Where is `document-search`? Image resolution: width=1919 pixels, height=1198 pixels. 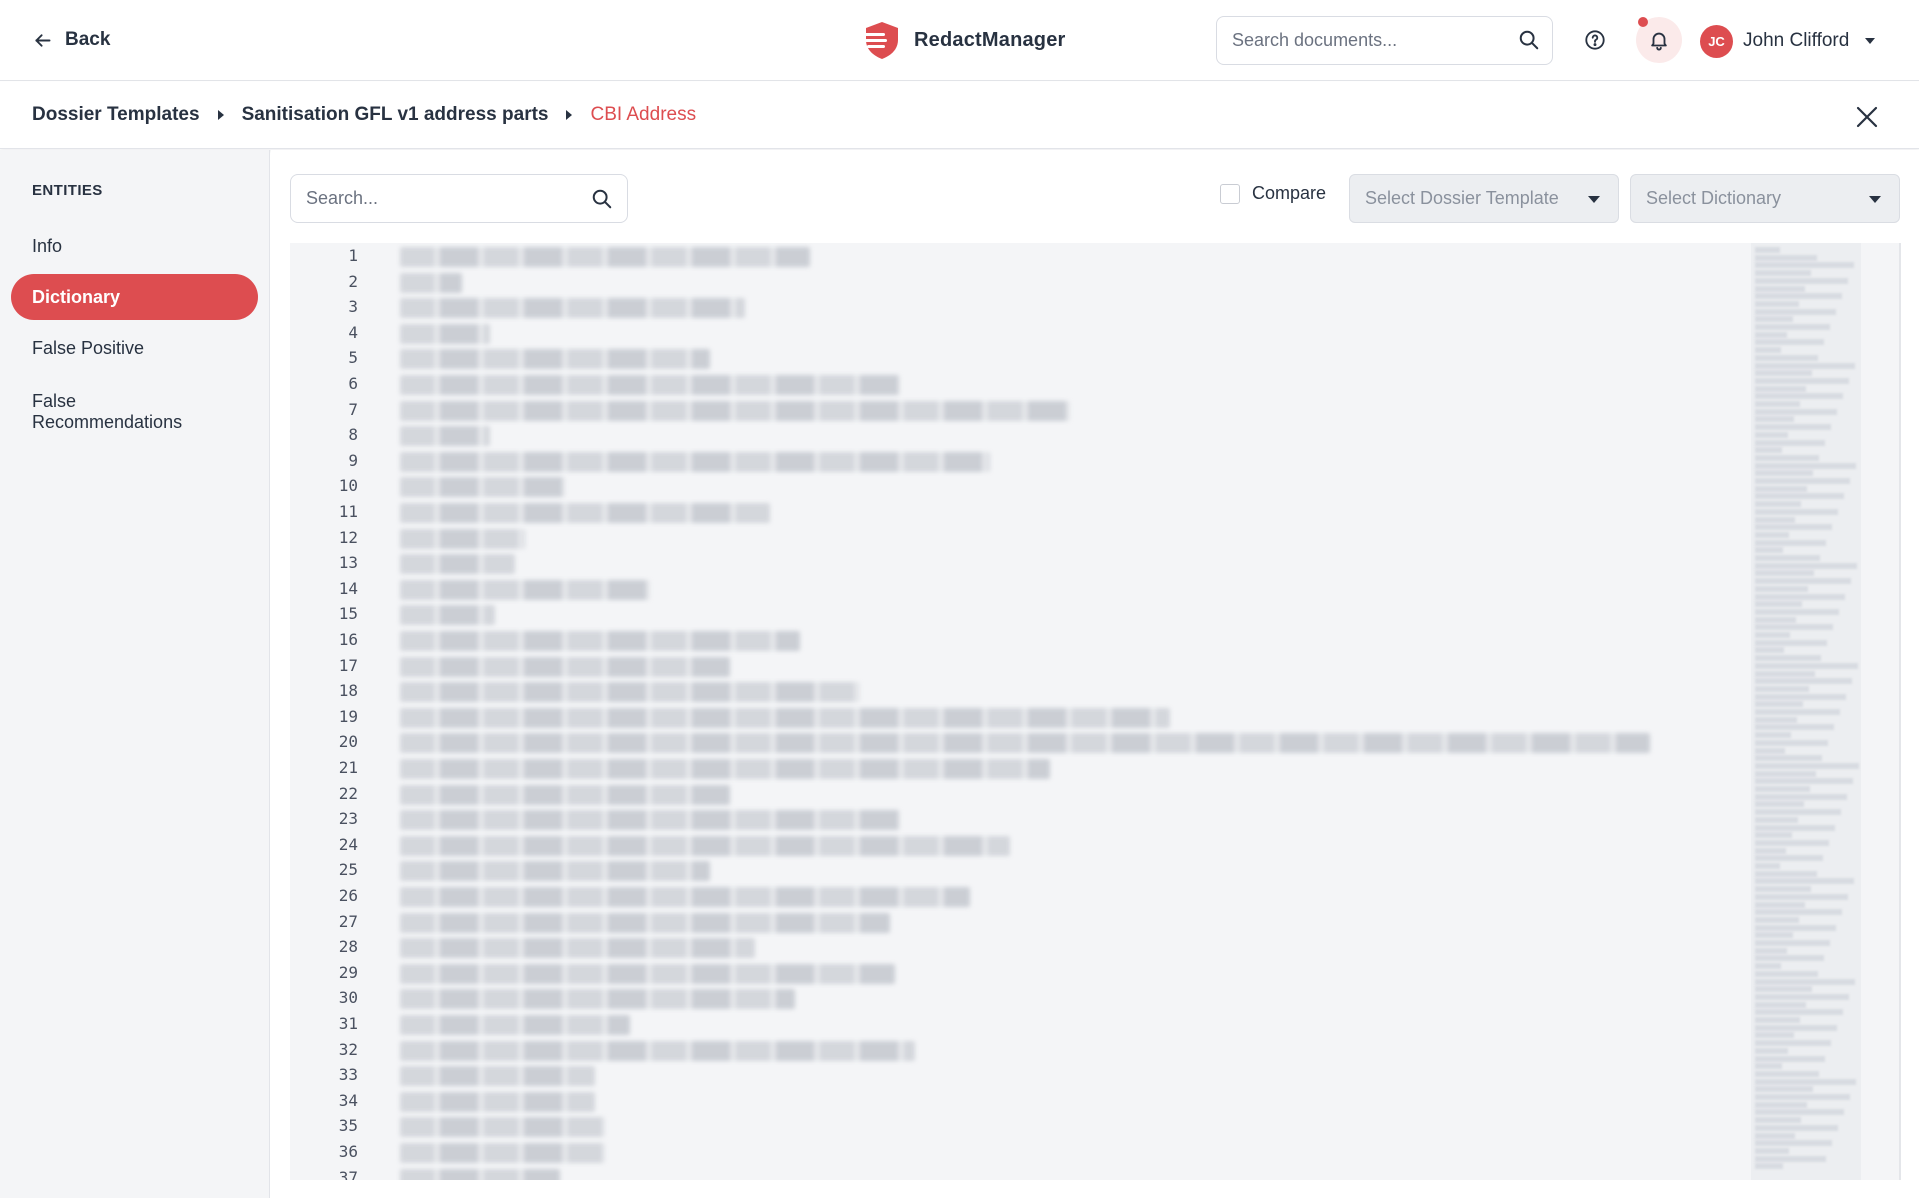 document-search is located at coordinates (1384, 40).